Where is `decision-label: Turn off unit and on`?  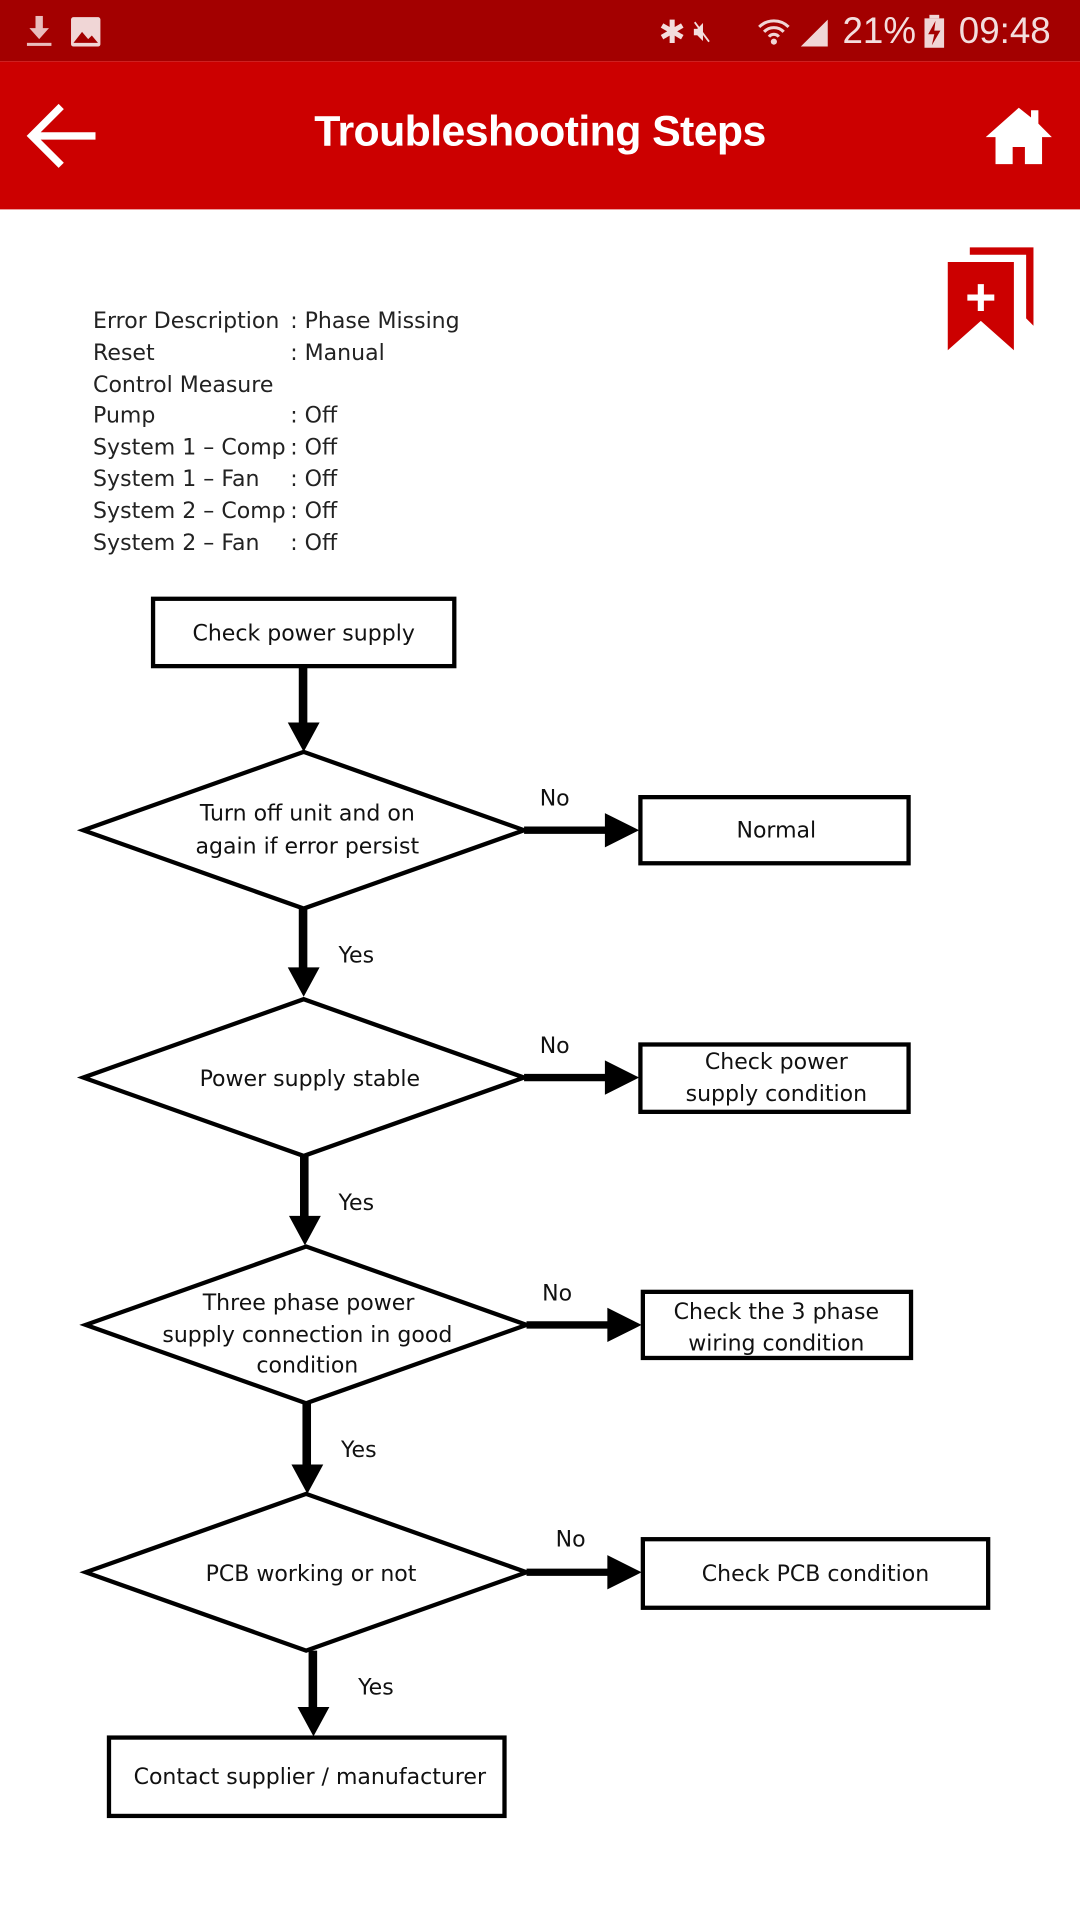 decision-label: Turn off unit and on is located at coordinates (307, 813).